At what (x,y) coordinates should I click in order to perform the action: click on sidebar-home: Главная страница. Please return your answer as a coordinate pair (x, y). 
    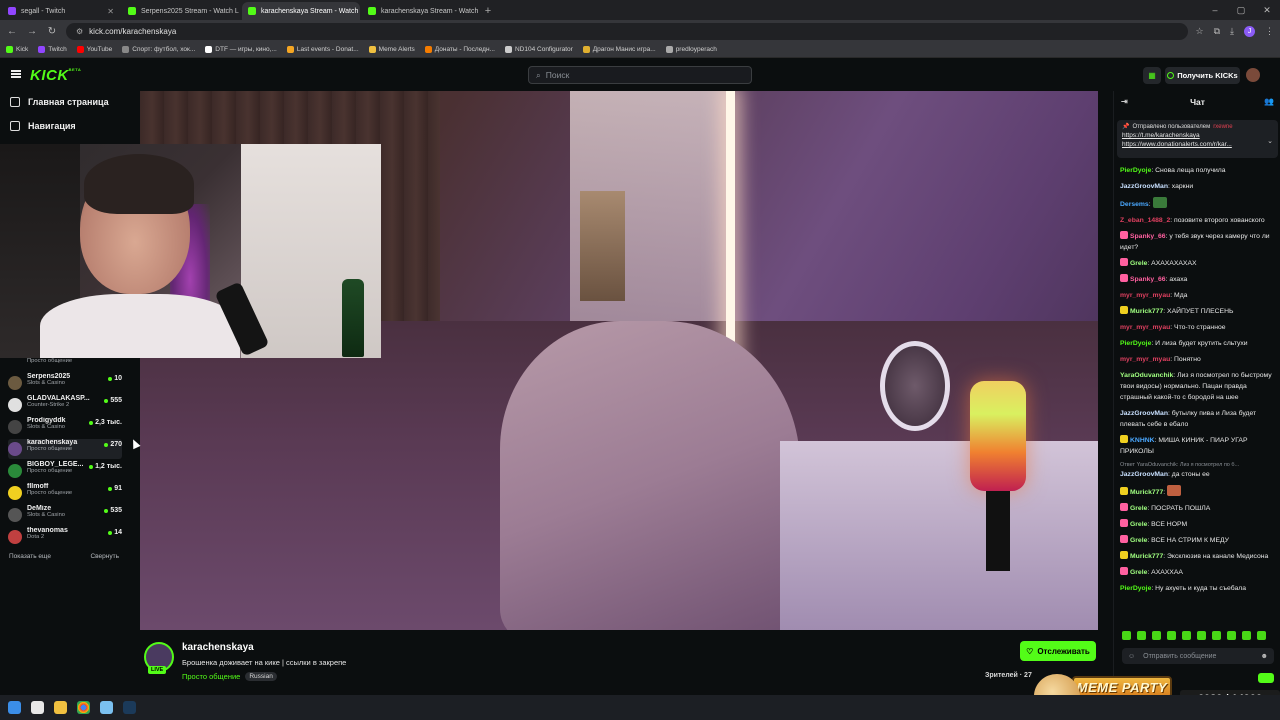
    Looking at the image, I should click on (59, 102).